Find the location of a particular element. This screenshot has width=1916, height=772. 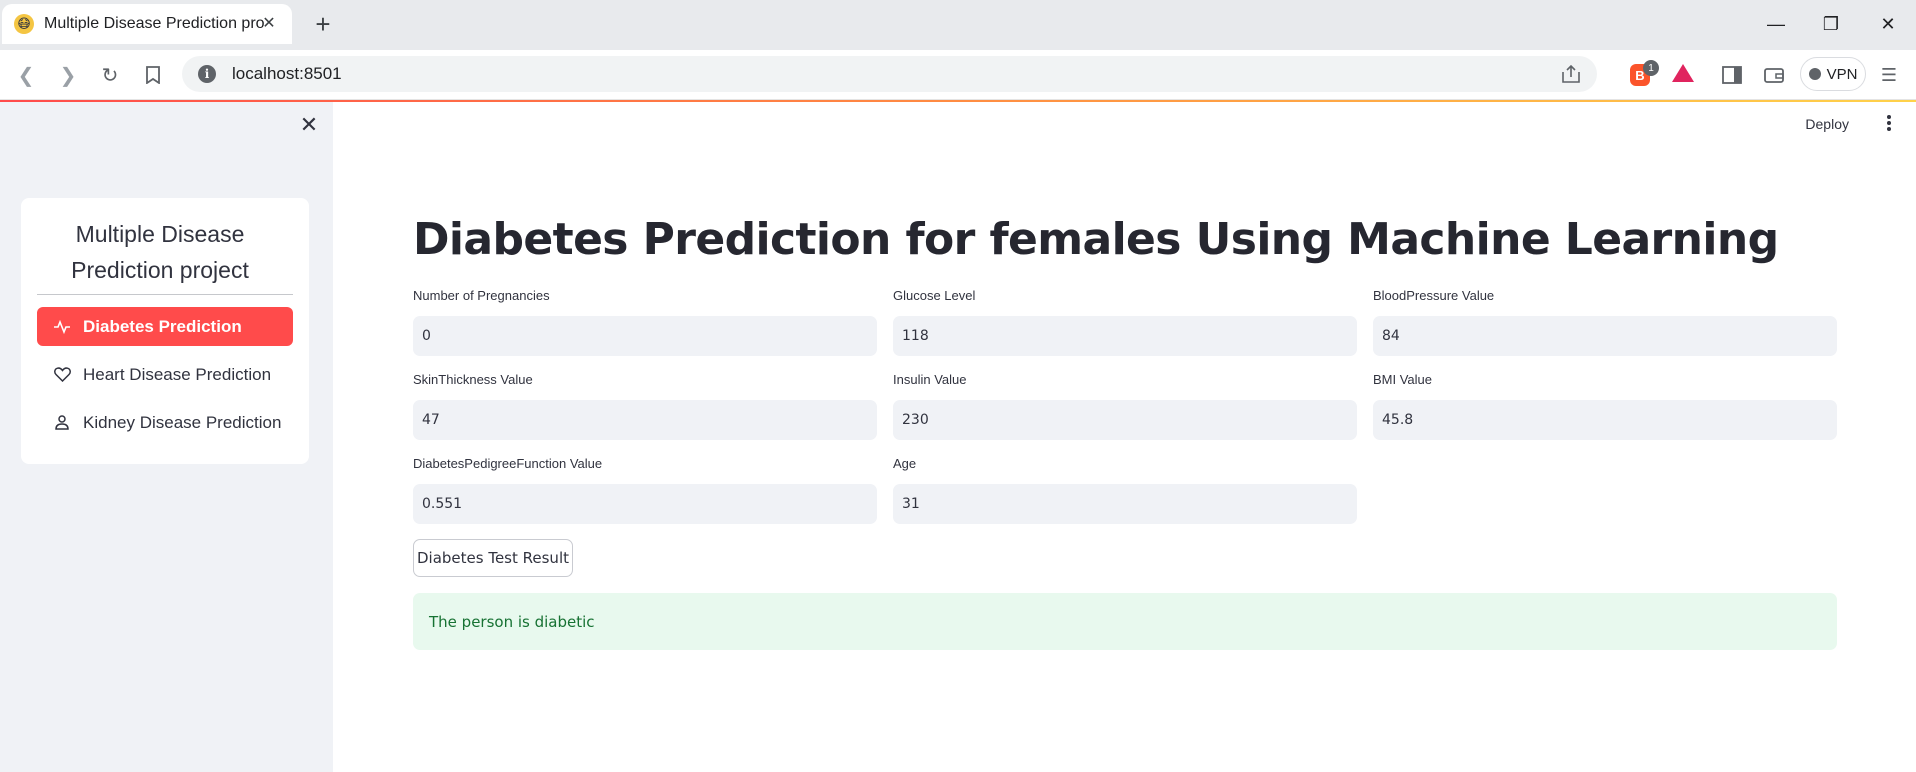

result-alert: The person is diabetic is located at coordinates (1125, 621).